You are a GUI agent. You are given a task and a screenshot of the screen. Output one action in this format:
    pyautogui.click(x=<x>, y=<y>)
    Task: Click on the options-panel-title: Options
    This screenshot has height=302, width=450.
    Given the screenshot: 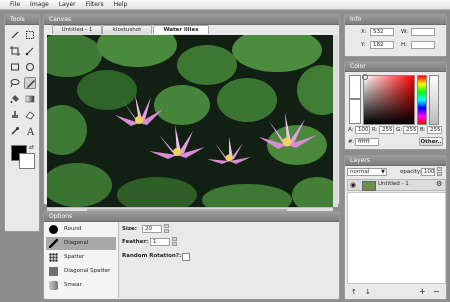 What is the action you would take?
    pyautogui.click(x=191, y=217)
    